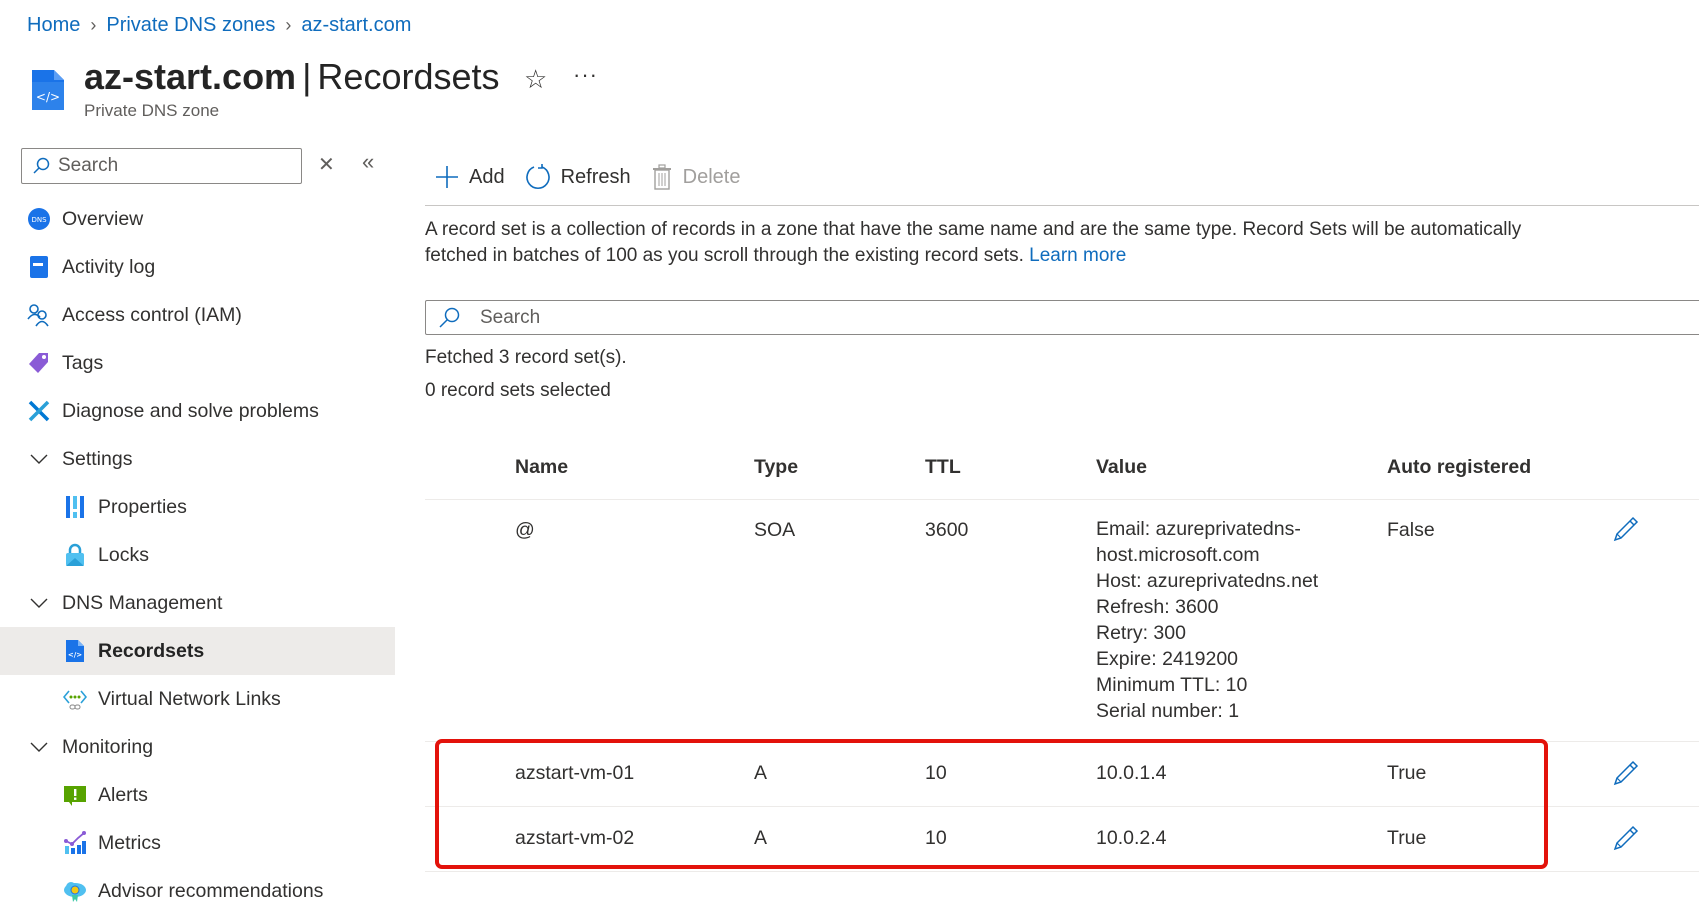 The height and width of the screenshot is (917, 1699). I want to click on sidebar-item-label: Metrics, so click(129, 842).